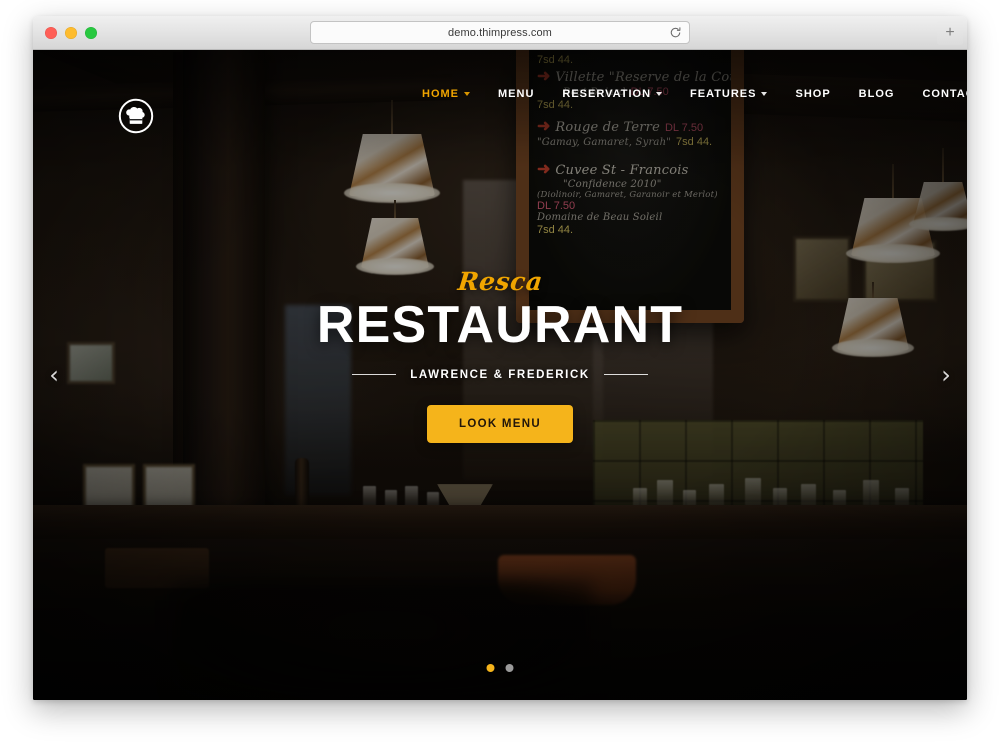 This screenshot has height=742, width=1000. I want to click on nav-item-home: HOME, so click(446, 94).